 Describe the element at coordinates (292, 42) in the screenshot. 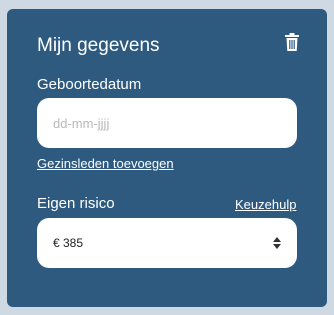

I see `trash-icon` at that location.